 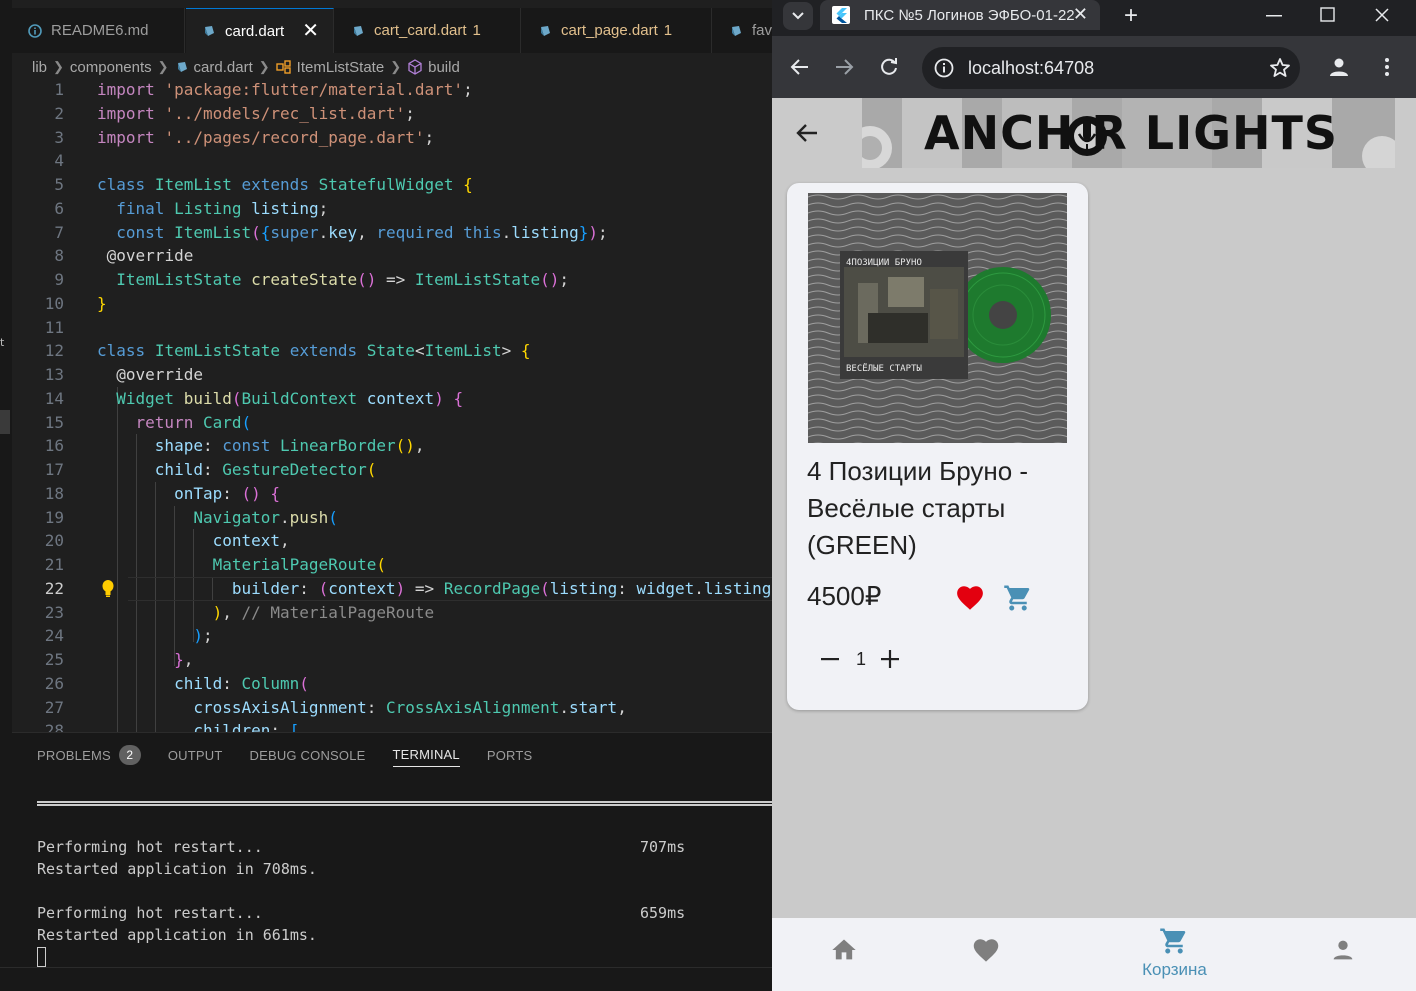 I want to click on address-bar: localhost:64708, so click(x=1111, y=68).